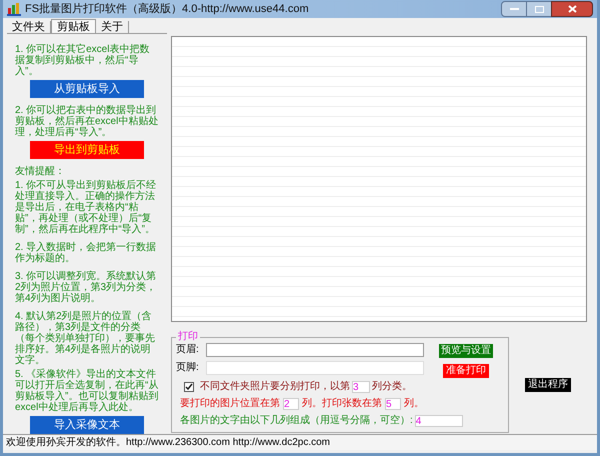 This screenshot has width=600, height=456. I want to click on column-field: 2, so click(291, 404).